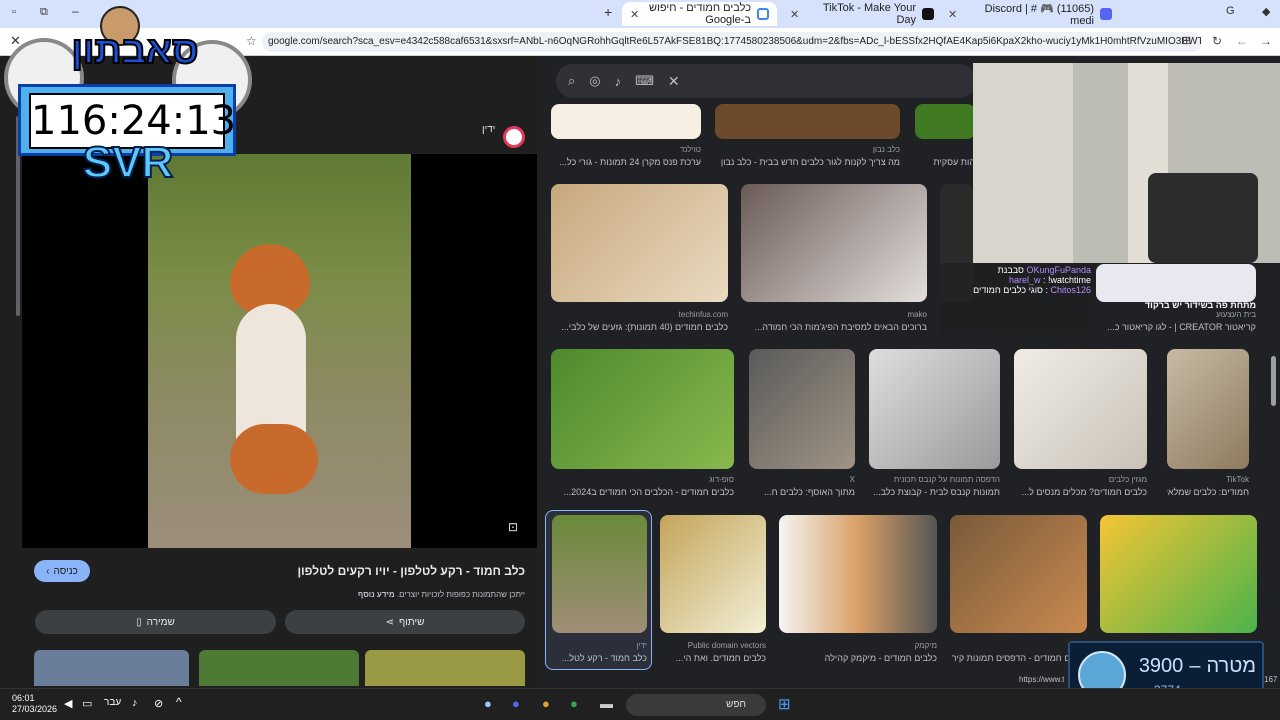  I want to click on mute-icon: ⊘, so click(158, 703).